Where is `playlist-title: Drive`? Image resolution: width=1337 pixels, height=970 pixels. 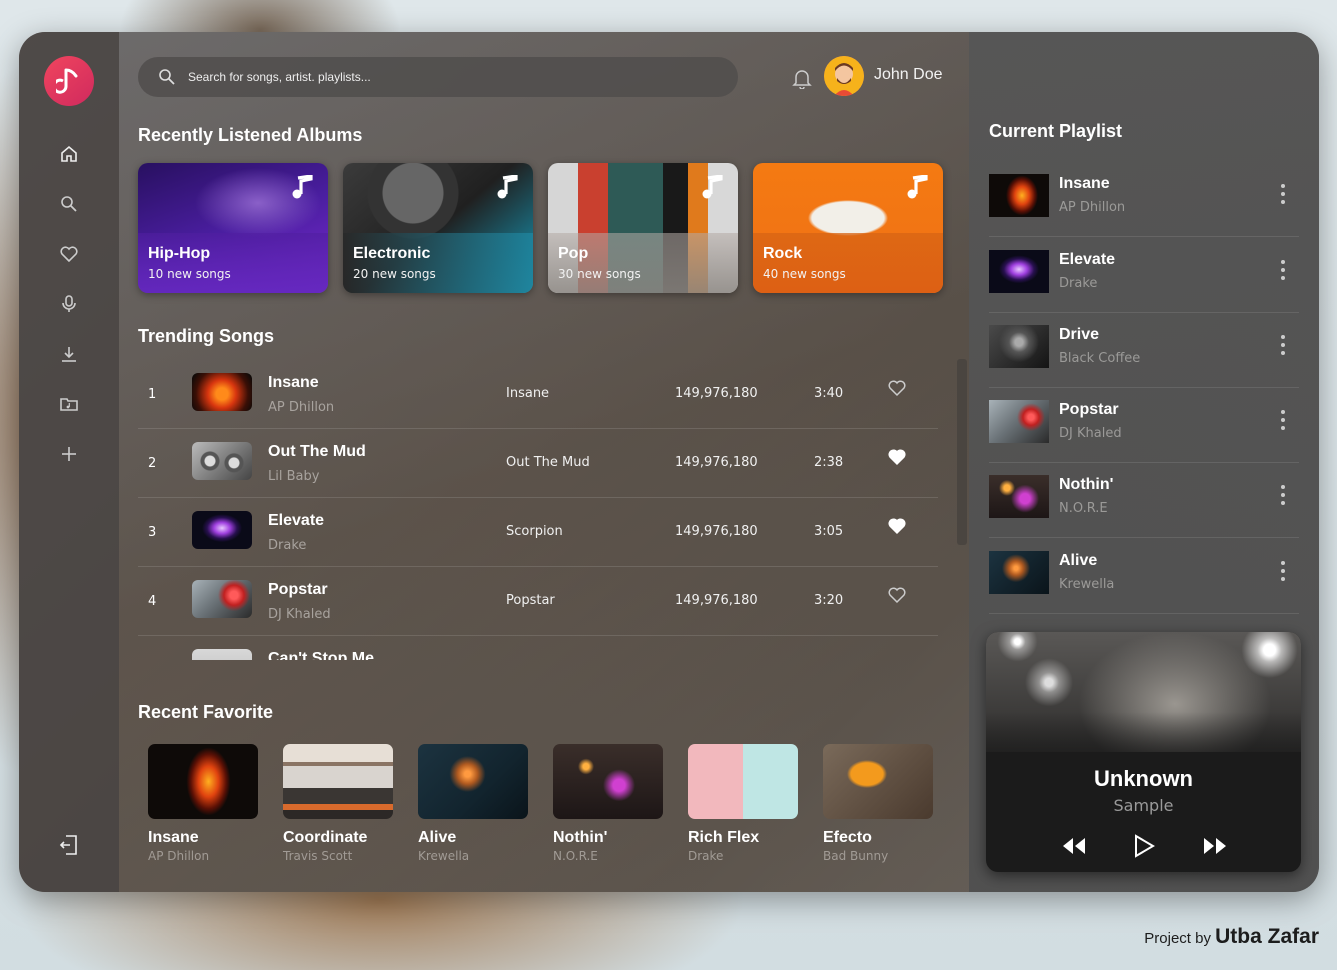 playlist-title: Drive is located at coordinates (1079, 334).